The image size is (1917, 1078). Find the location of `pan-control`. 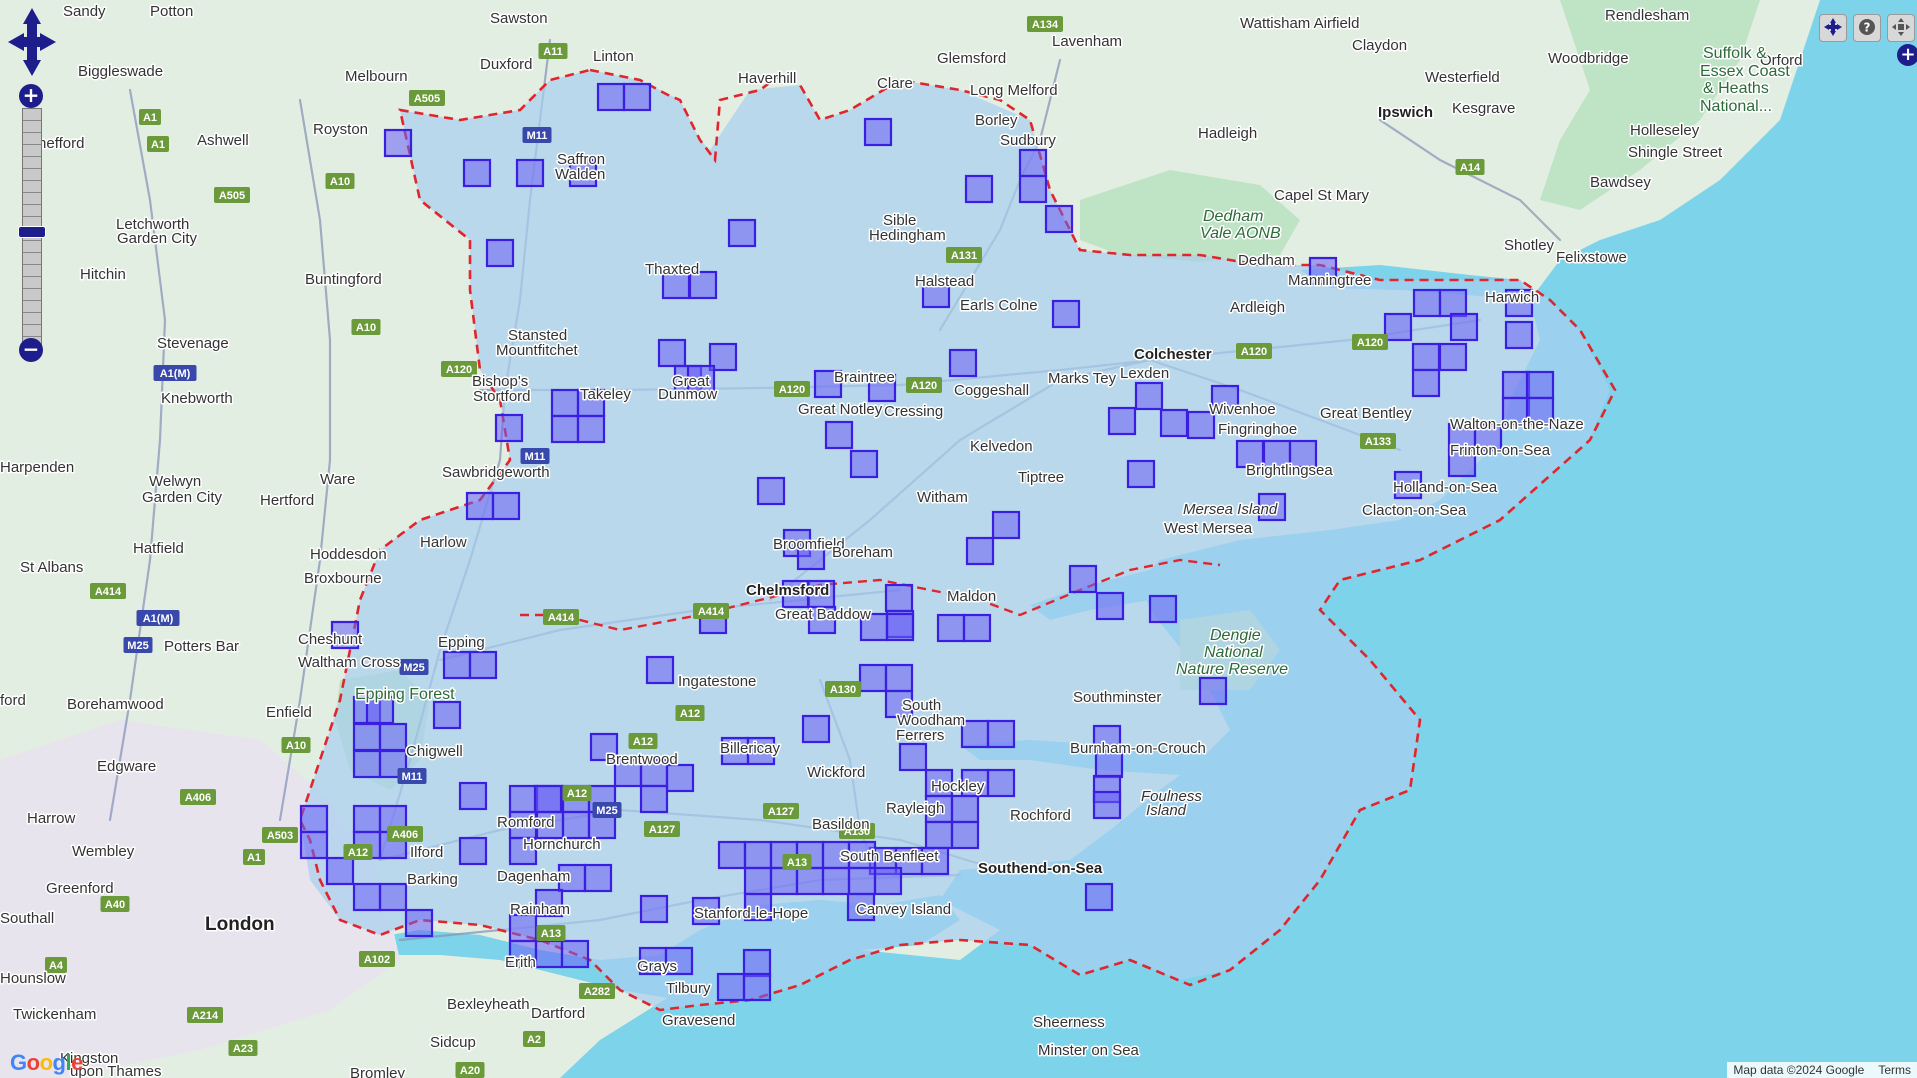

pan-control is located at coordinates (32, 42).